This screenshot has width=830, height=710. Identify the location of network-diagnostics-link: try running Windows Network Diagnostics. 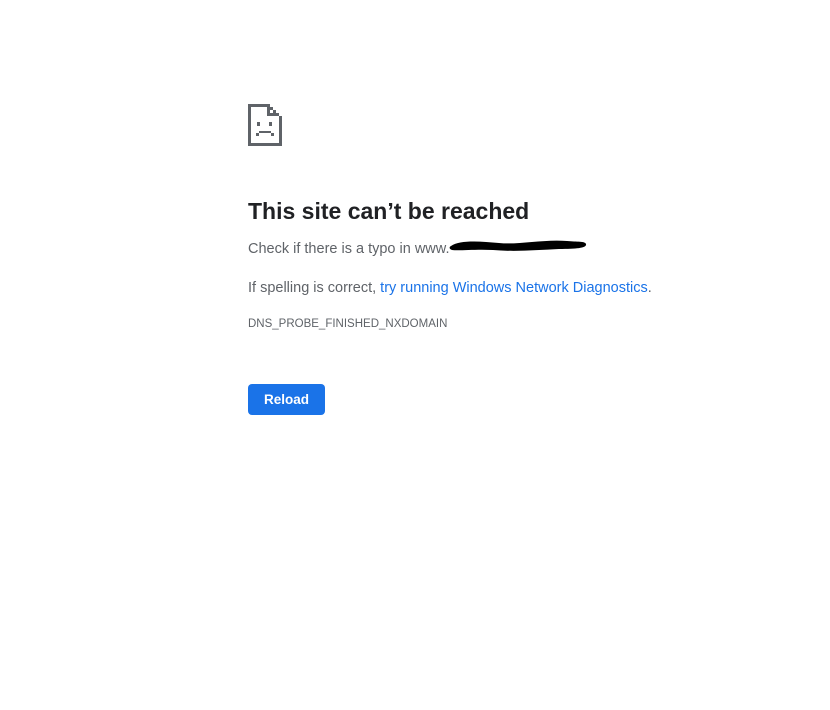
(514, 288).